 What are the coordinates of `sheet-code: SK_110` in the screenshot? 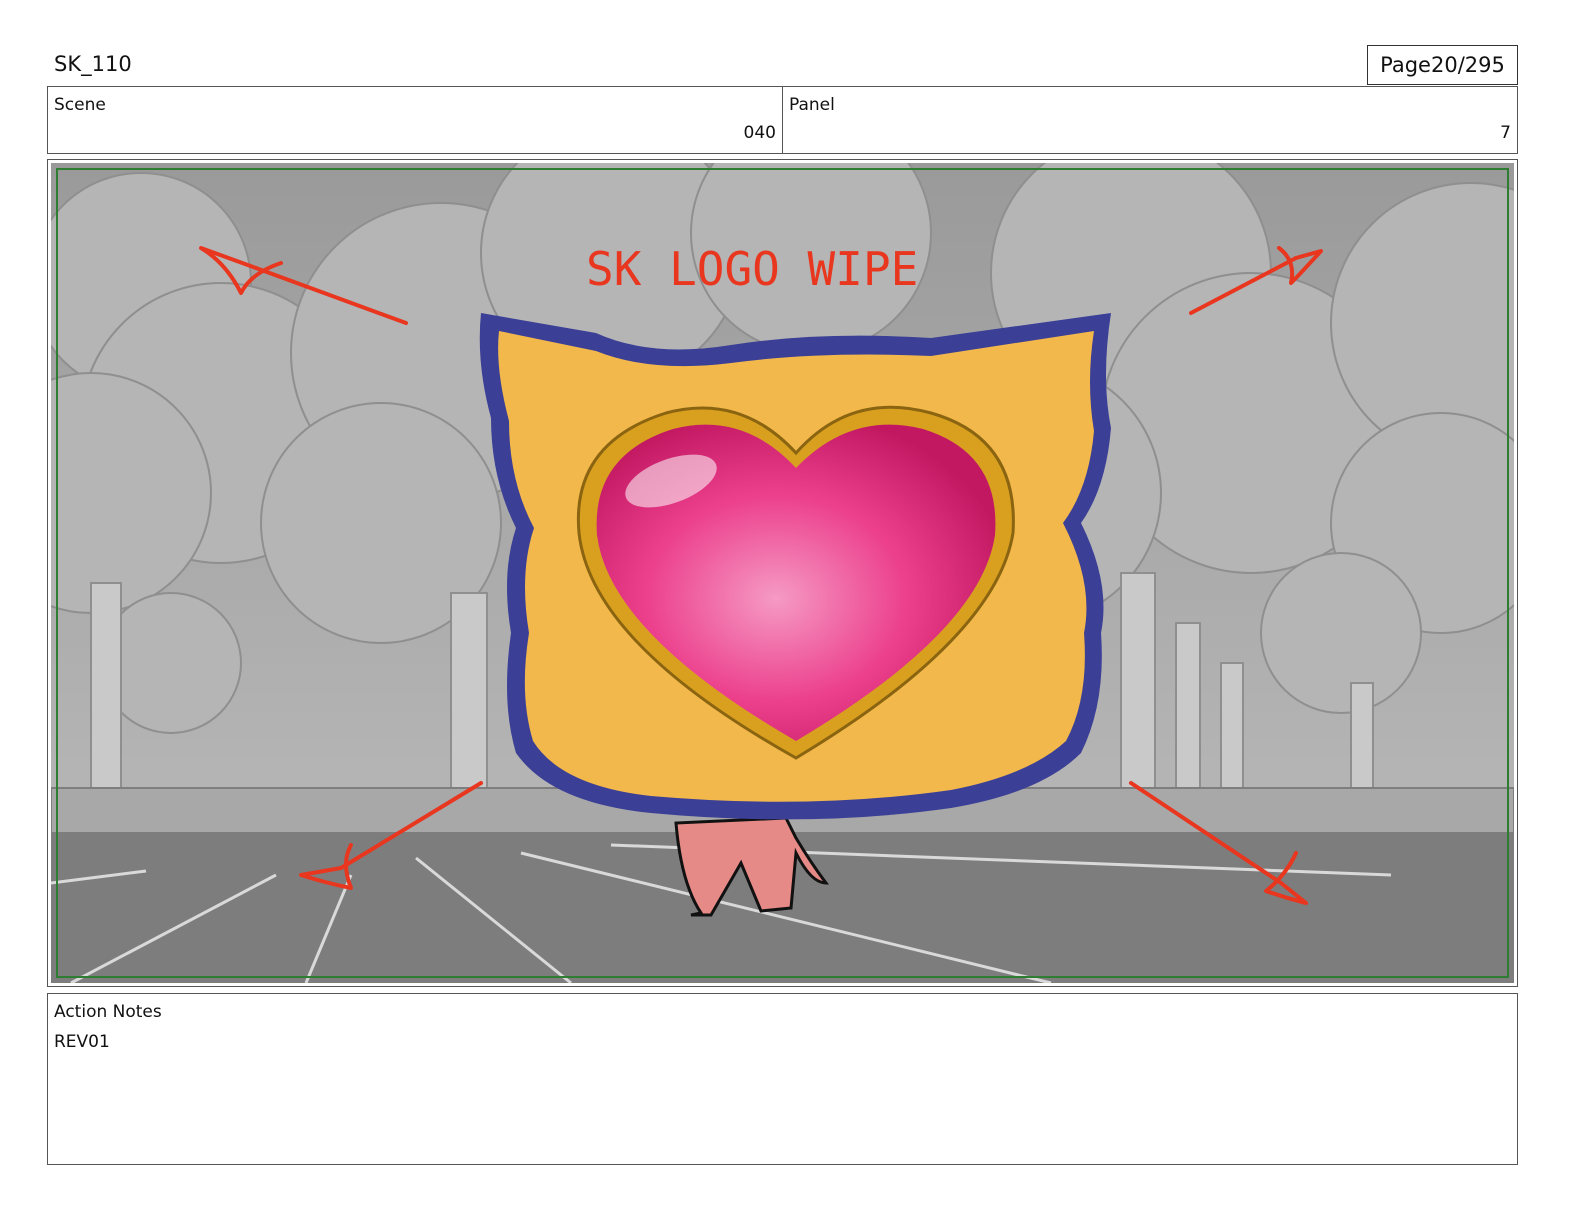 It's located at (93, 64).